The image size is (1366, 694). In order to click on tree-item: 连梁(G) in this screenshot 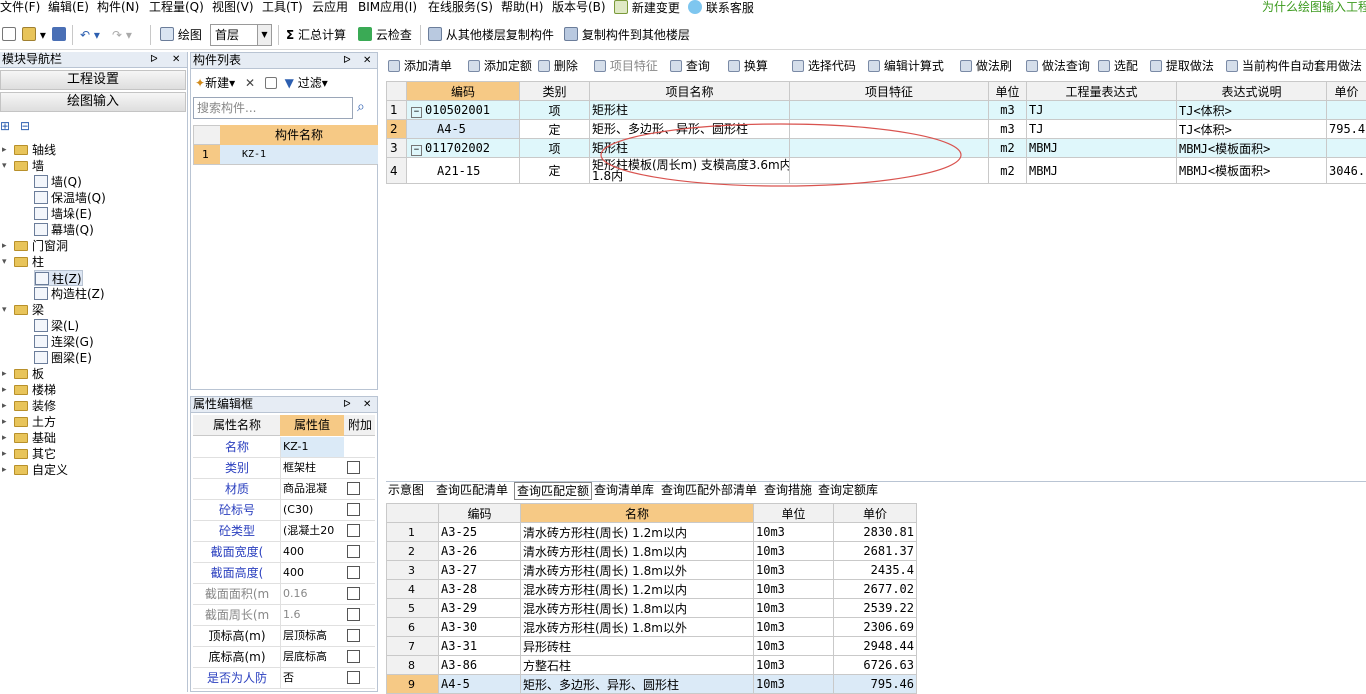, I will do `click(64, 342)`.